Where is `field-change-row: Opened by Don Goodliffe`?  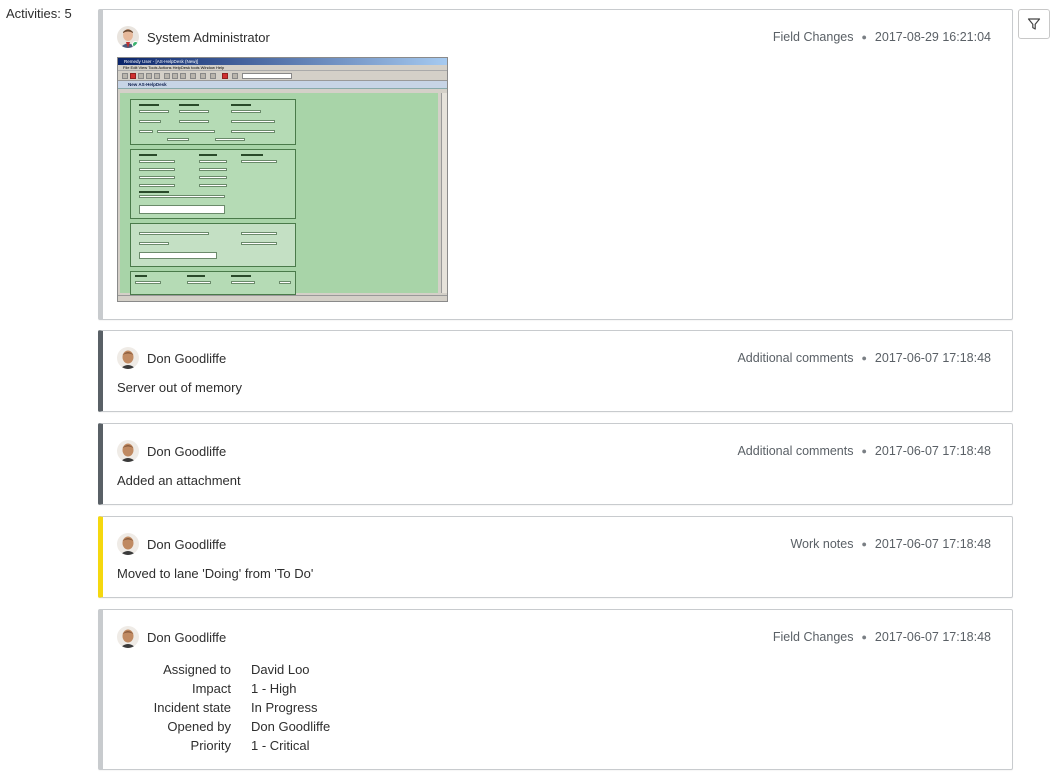 field-change-row: Opened by Don Goodliffe is located at coordinates (223, 726).